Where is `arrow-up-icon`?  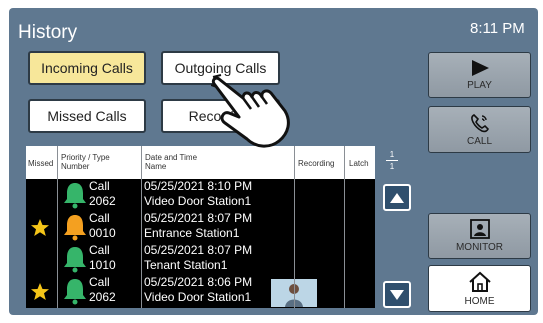 arrow-up-icon is located at coordinates (397, 197).